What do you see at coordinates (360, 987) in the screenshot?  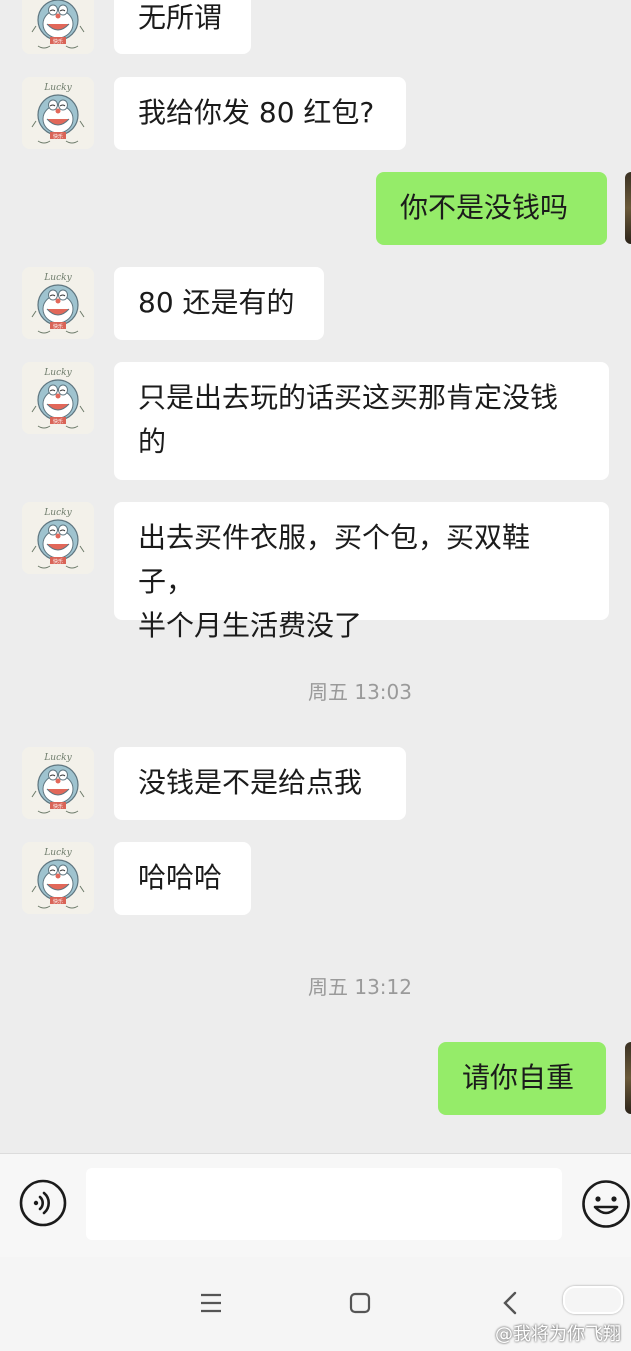 I see `timestamp: 周五 13:12` at bounding box center [360, 987].